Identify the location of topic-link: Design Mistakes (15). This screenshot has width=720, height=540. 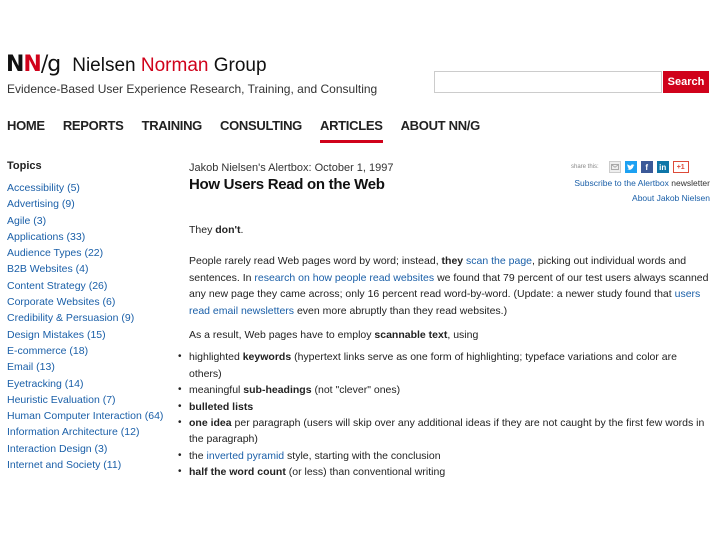
(85, 335).